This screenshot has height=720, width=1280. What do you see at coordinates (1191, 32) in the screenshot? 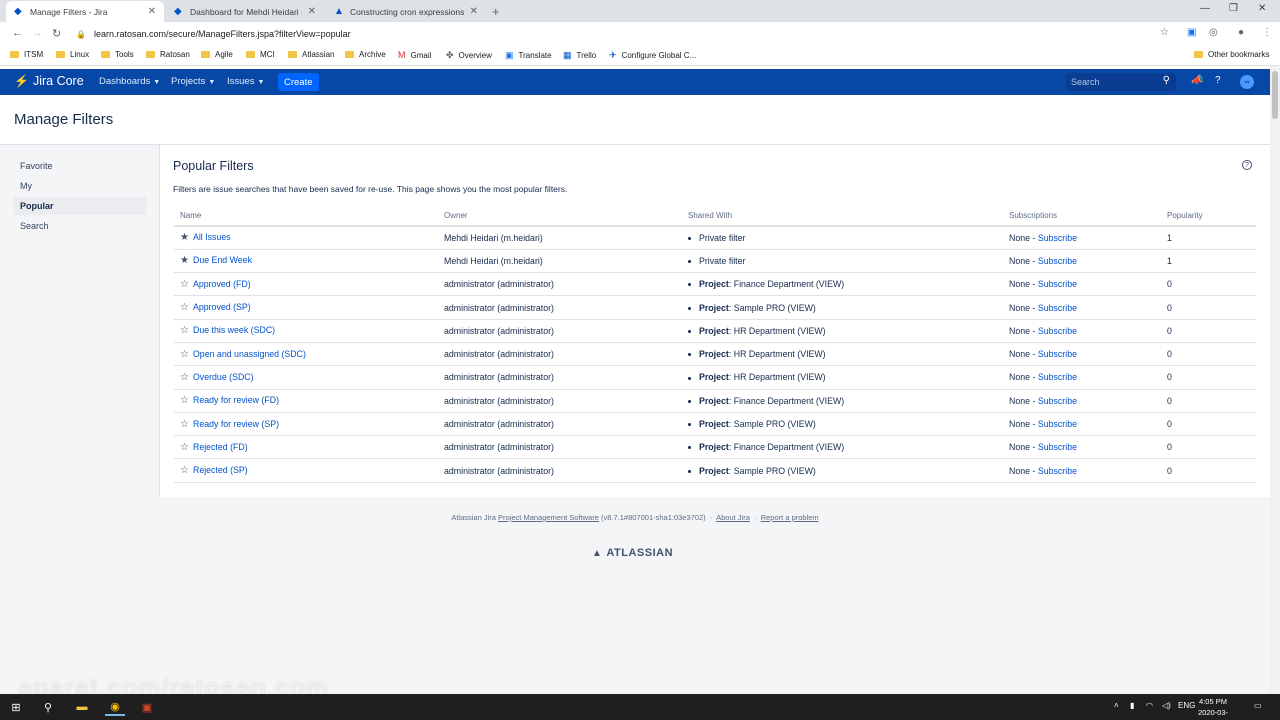
I see `translate-extension-icon: ▣` at bounding box center [1191, 32].